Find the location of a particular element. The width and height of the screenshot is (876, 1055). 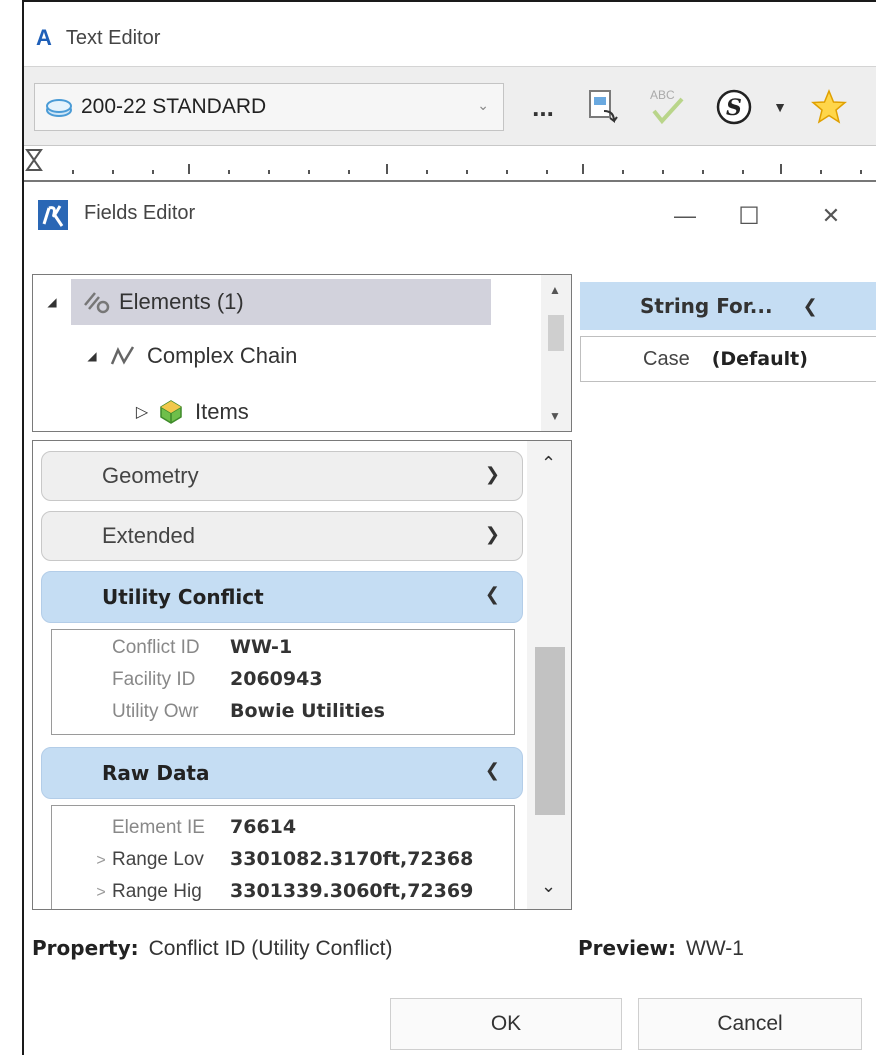

scroll-up-icon: ▲ is located at coordinates (555, 290).